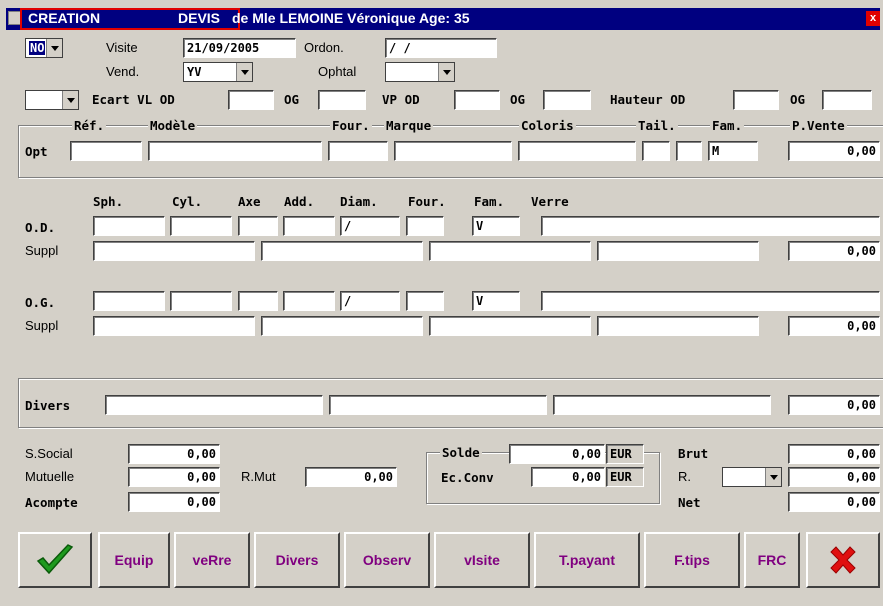 The width and height of the screenshot is (883, 606). I want to click on close-icon: x, so click(873, 18).